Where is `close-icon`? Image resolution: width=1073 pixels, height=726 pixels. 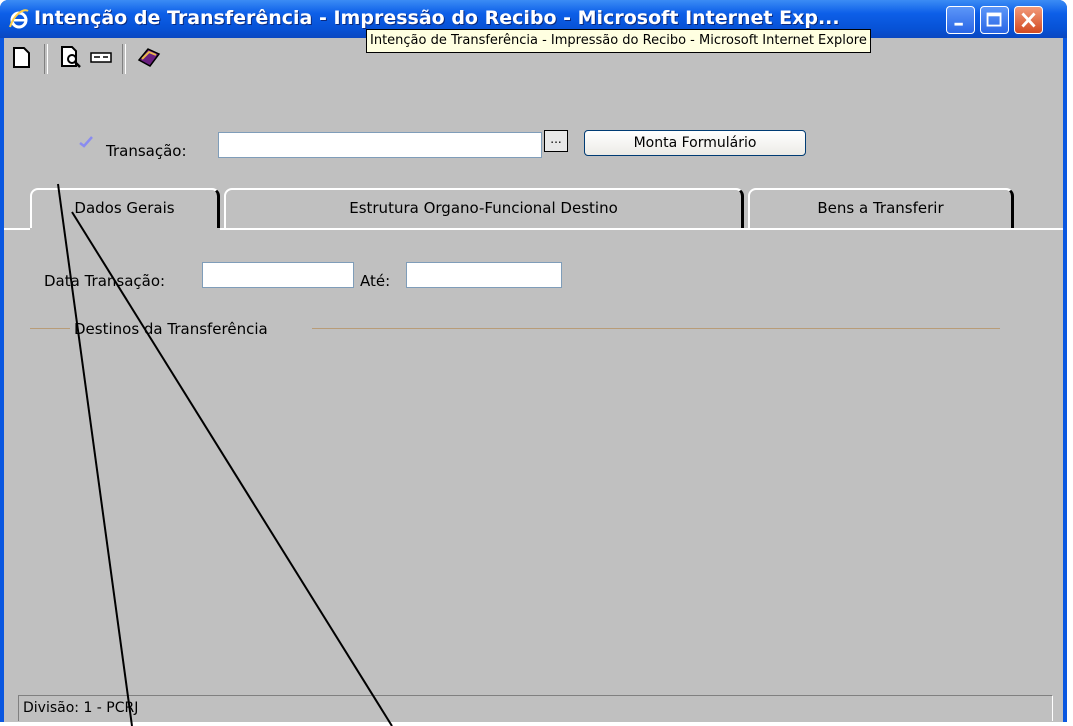
close-icon is located at coordinates (1028, 20).